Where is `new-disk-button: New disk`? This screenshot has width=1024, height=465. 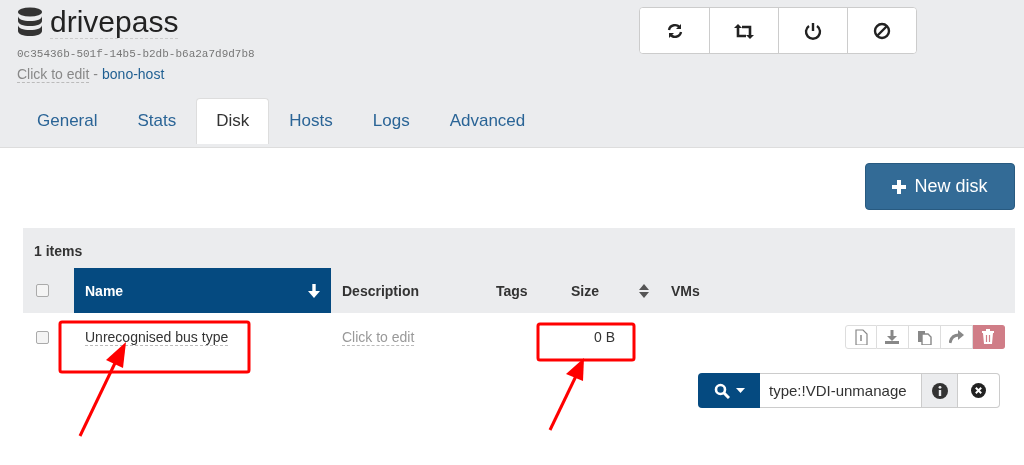 new-disk-button: New disk is located at coordinates (940, 186).